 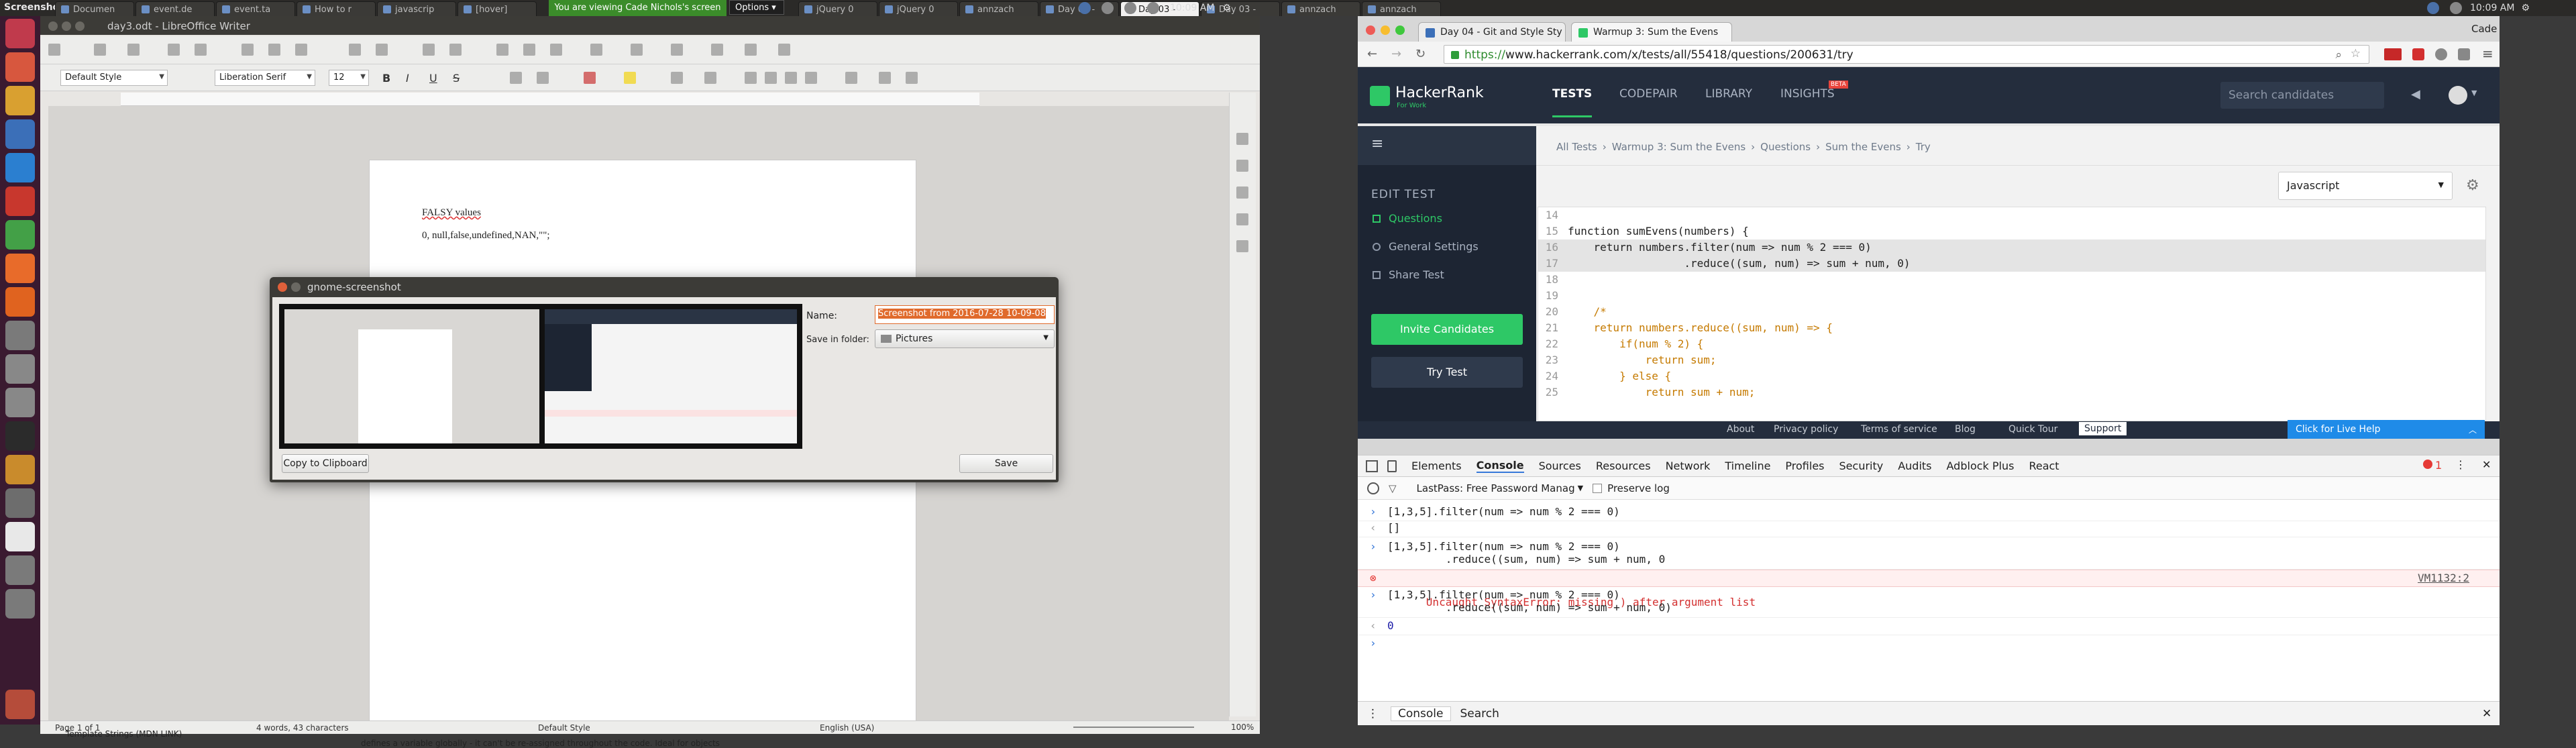 What do you see at coordinates (791, 78) in the screenshot?
I see `align-right-icon` at bounding box center [791, 78].